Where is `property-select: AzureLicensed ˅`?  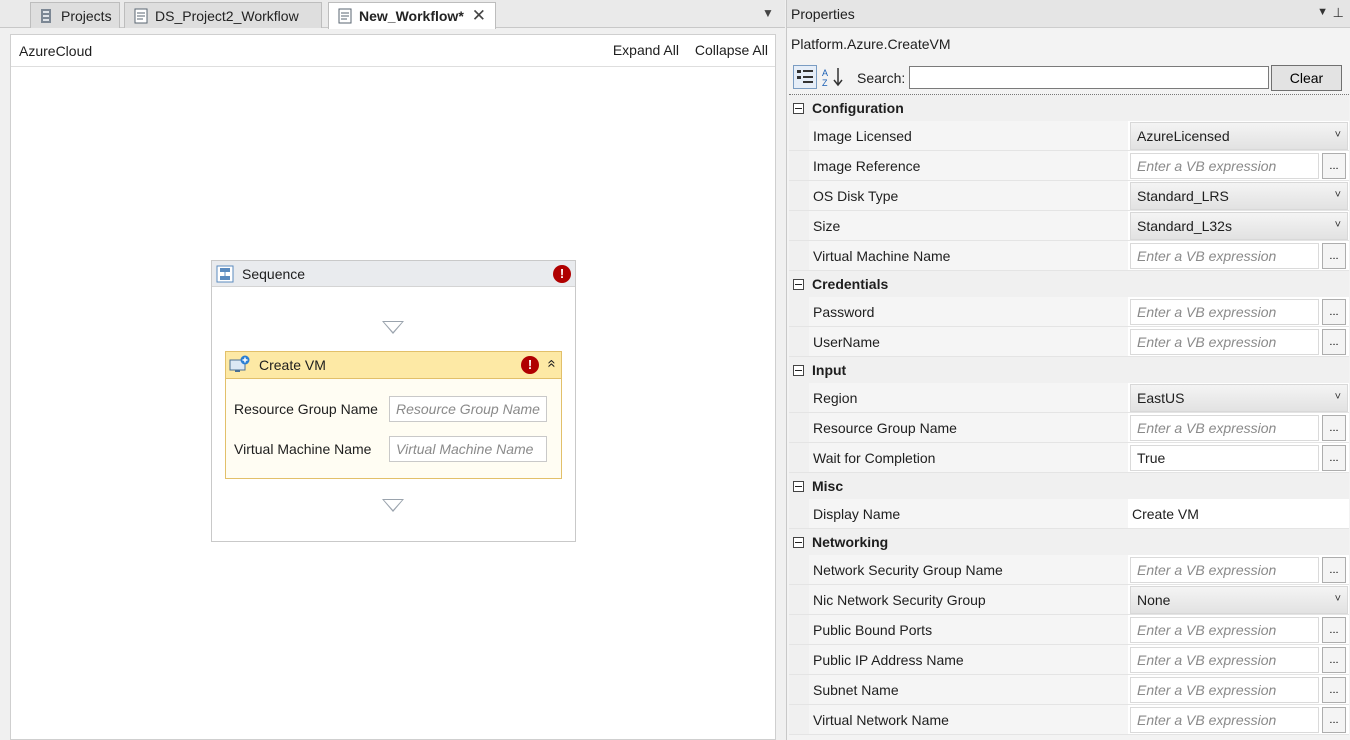
property-select: AzureLicensed ˅ is located at coordinates (1239, 135).